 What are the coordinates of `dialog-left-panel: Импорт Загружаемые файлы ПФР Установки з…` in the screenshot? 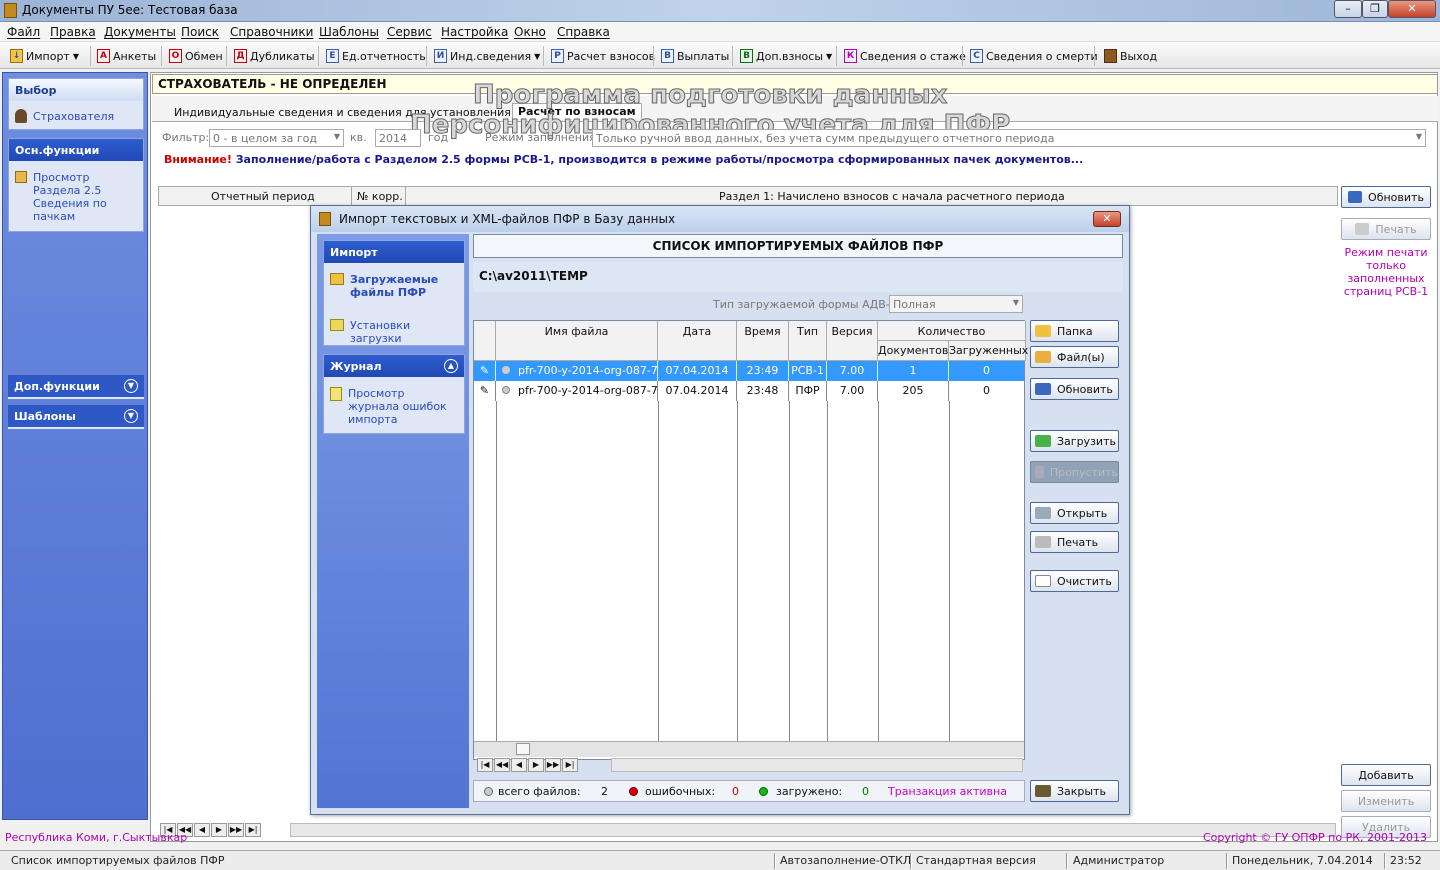 It's located at (393, 521).